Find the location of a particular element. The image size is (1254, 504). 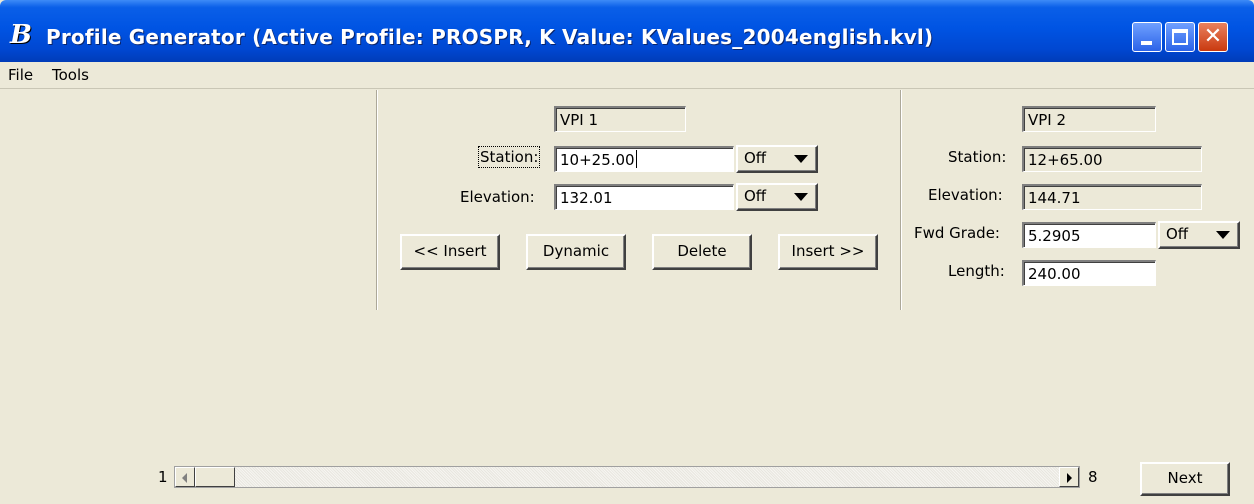

vpi2-fwd-grade-lock-value: Off is located at coordinates (1177, 234).